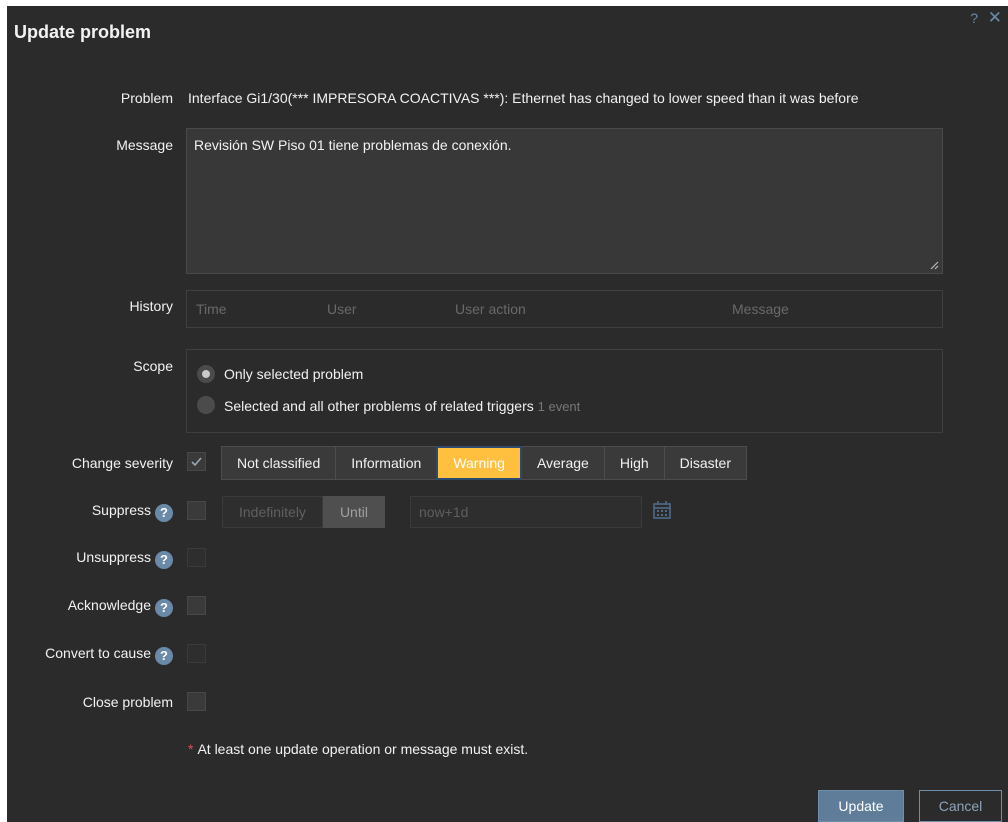  Describe the element at coordinates (353, 512) in the screenshot. I see `suppress-mode-until: Until` at that location.